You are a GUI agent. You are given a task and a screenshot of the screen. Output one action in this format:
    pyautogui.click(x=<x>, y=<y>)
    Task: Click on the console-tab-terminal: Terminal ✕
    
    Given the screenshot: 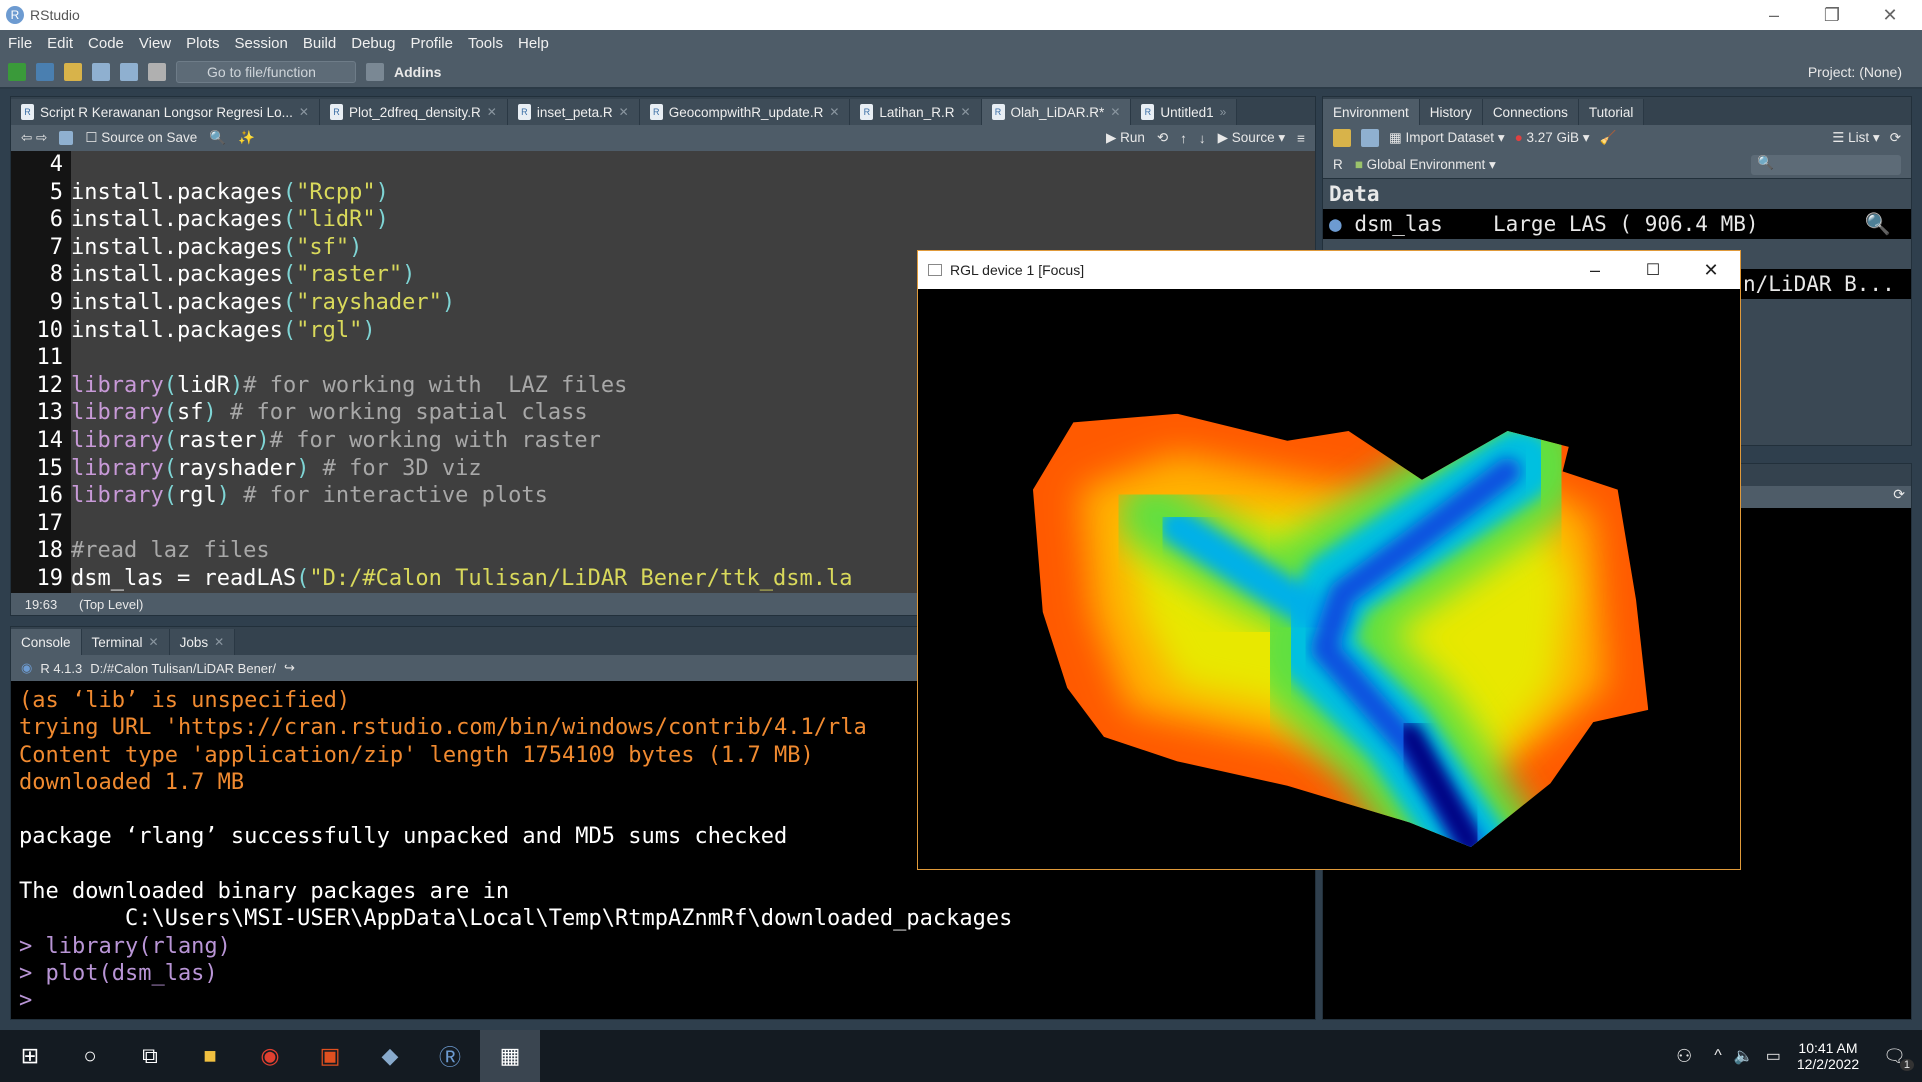 What is the action you would take?
    pyautogui.click(x=125, y=642)
    